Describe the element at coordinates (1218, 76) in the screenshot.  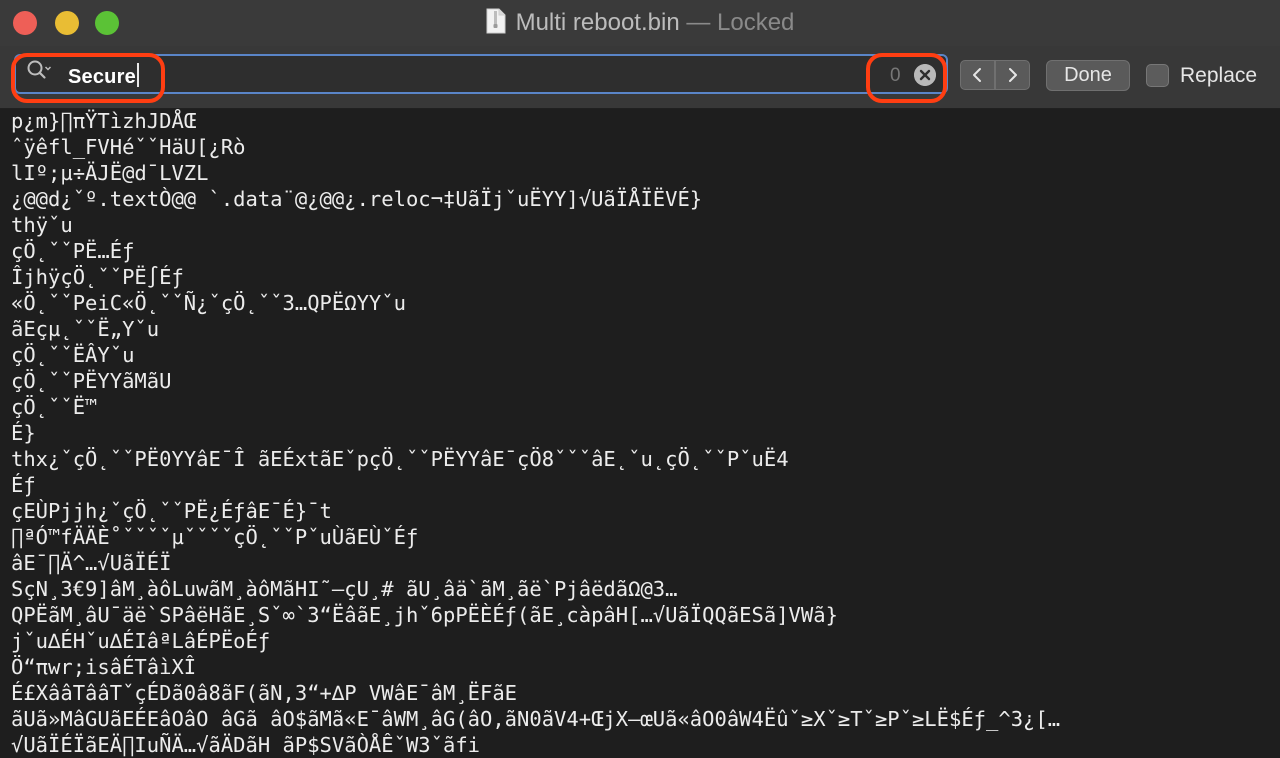
I see `replace-label: Replace` at that location.